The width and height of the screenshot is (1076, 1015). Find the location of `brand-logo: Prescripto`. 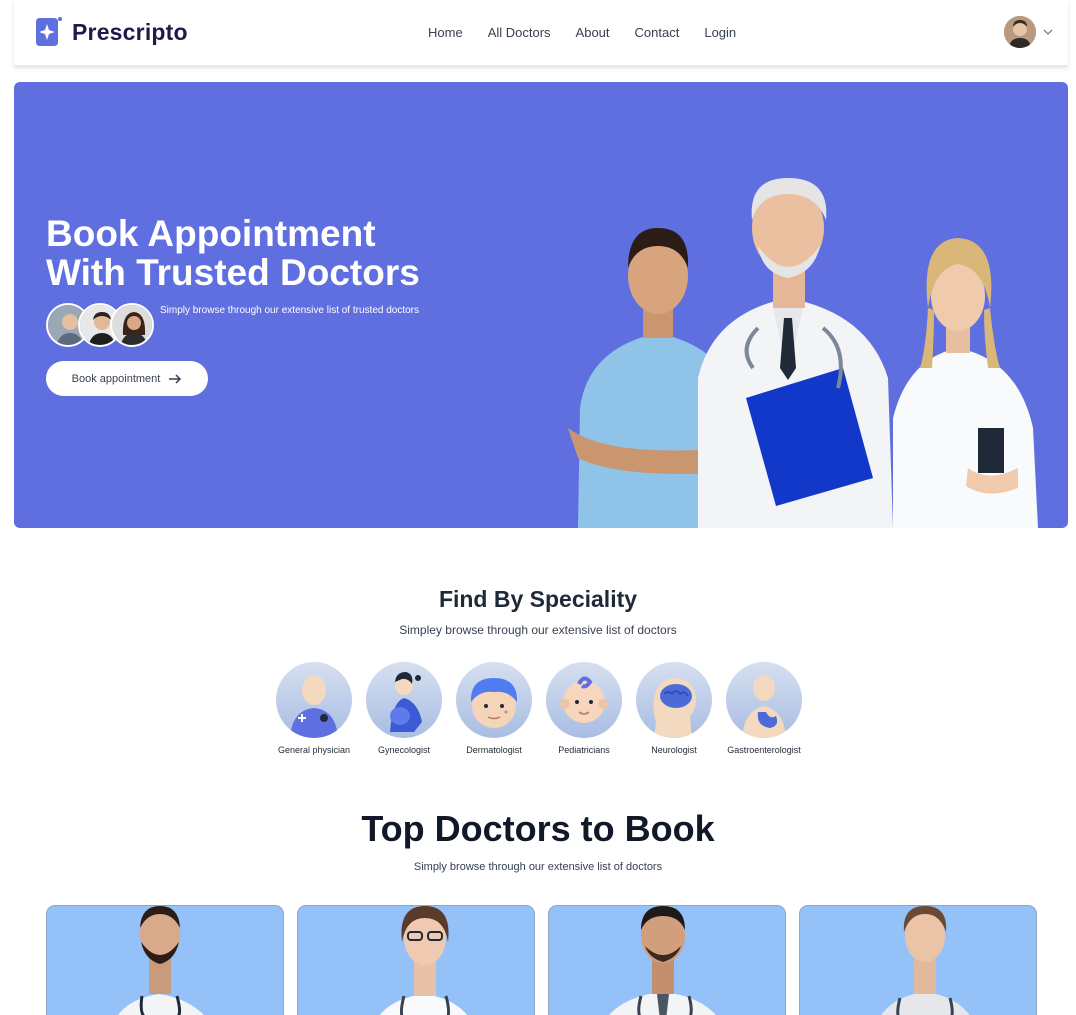

brand-logo: Prescripto is located at coordinates (109, 32).